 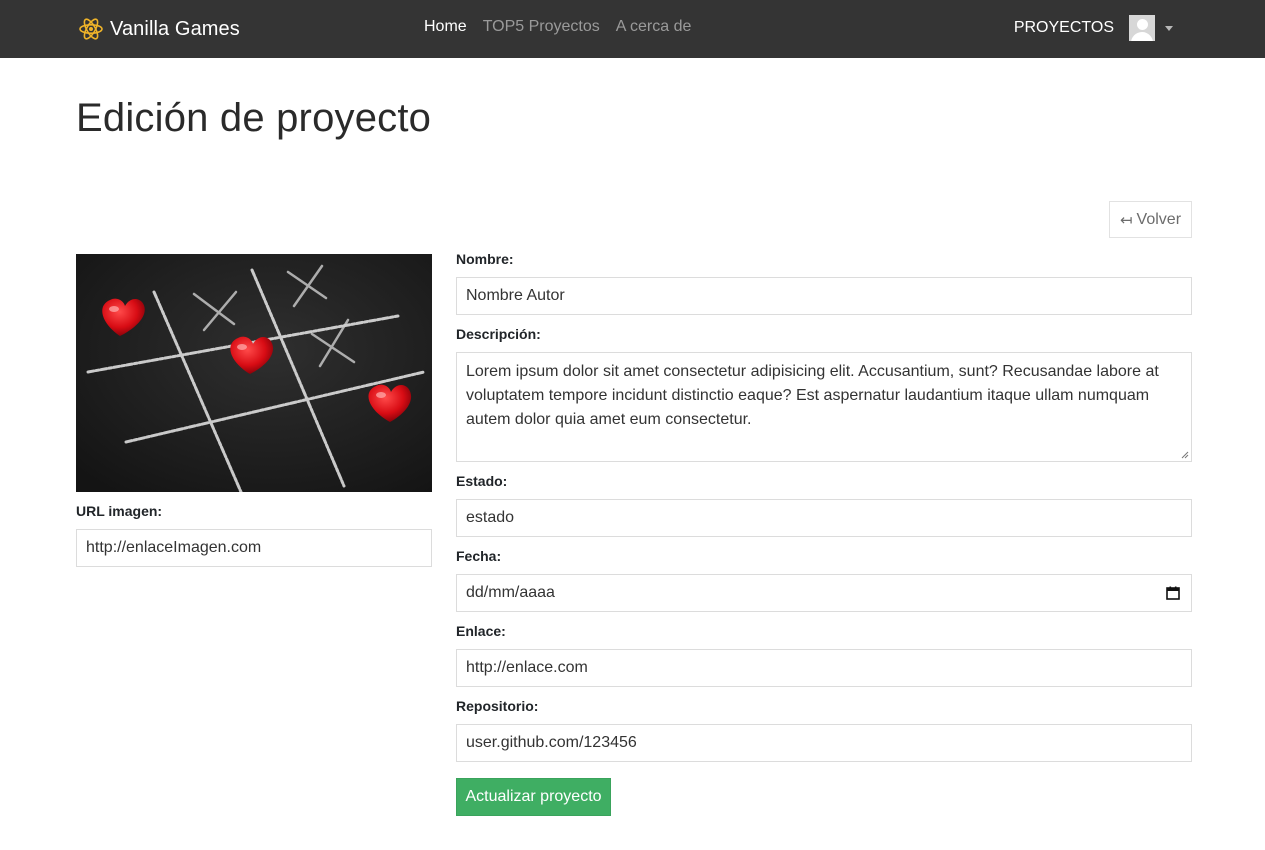 What do you see at coordinates (485, 259) in the screenshot?
I see `nombre-label: Nombre:` at bounding box center [485, 259].